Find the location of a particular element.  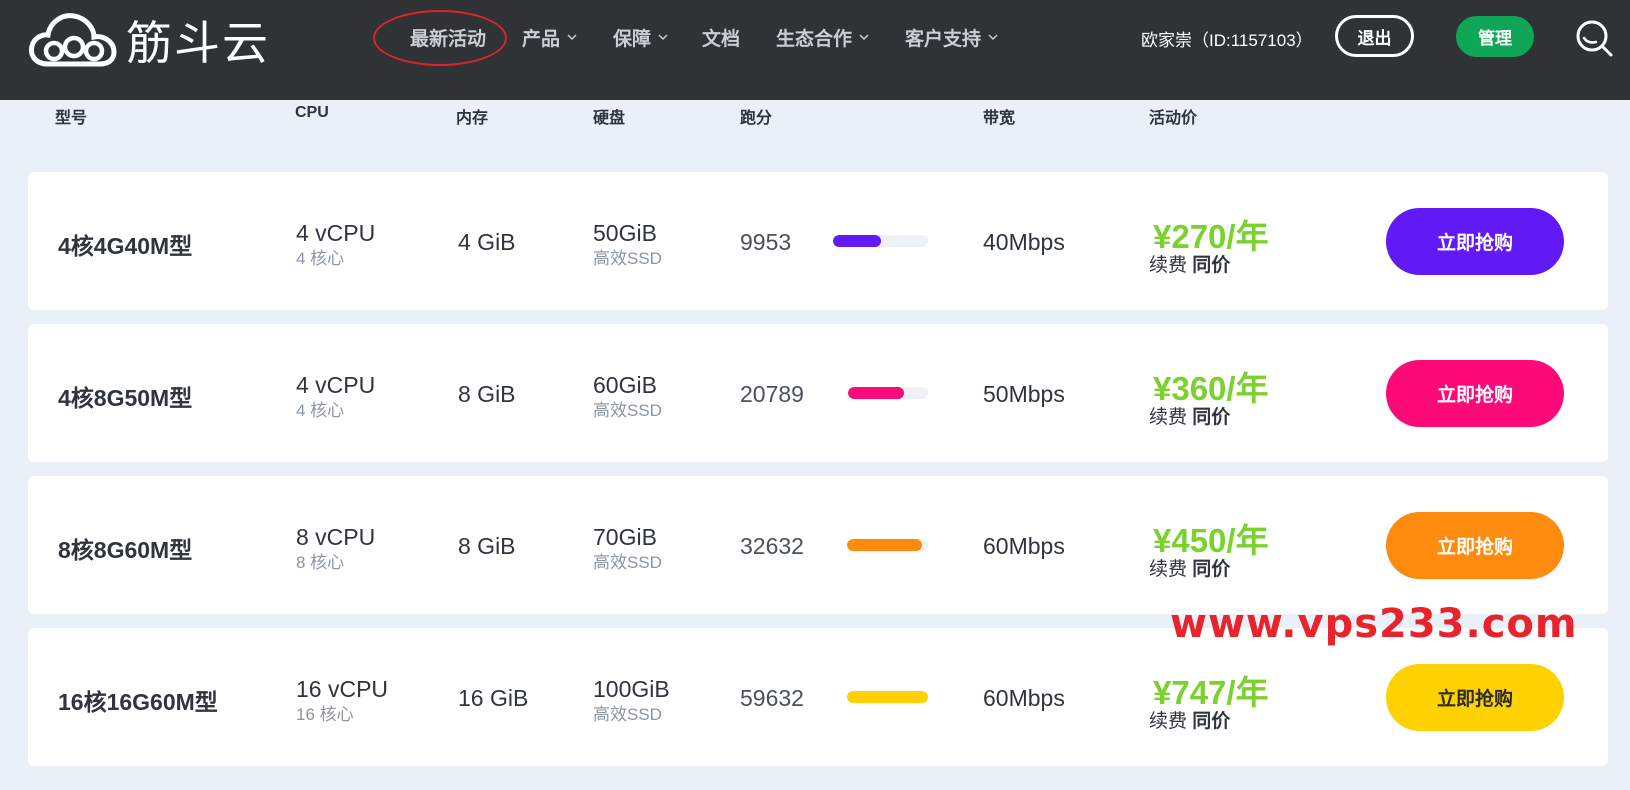

plan-model: 8核8G60M型 is located at coordinates (125, 550).